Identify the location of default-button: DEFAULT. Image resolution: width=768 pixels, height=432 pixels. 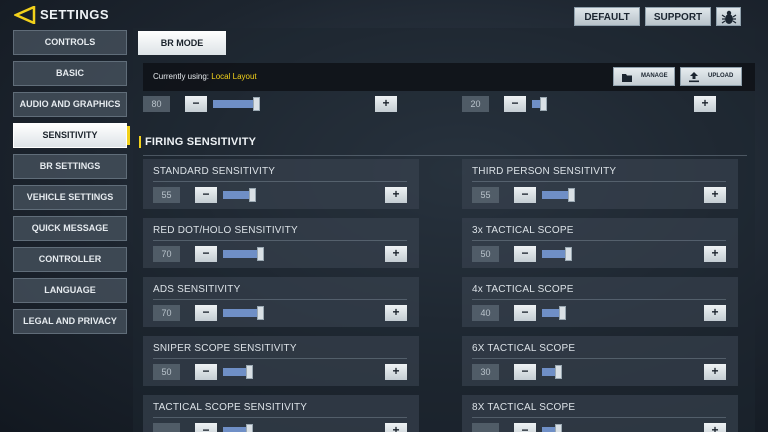
(607, 16).